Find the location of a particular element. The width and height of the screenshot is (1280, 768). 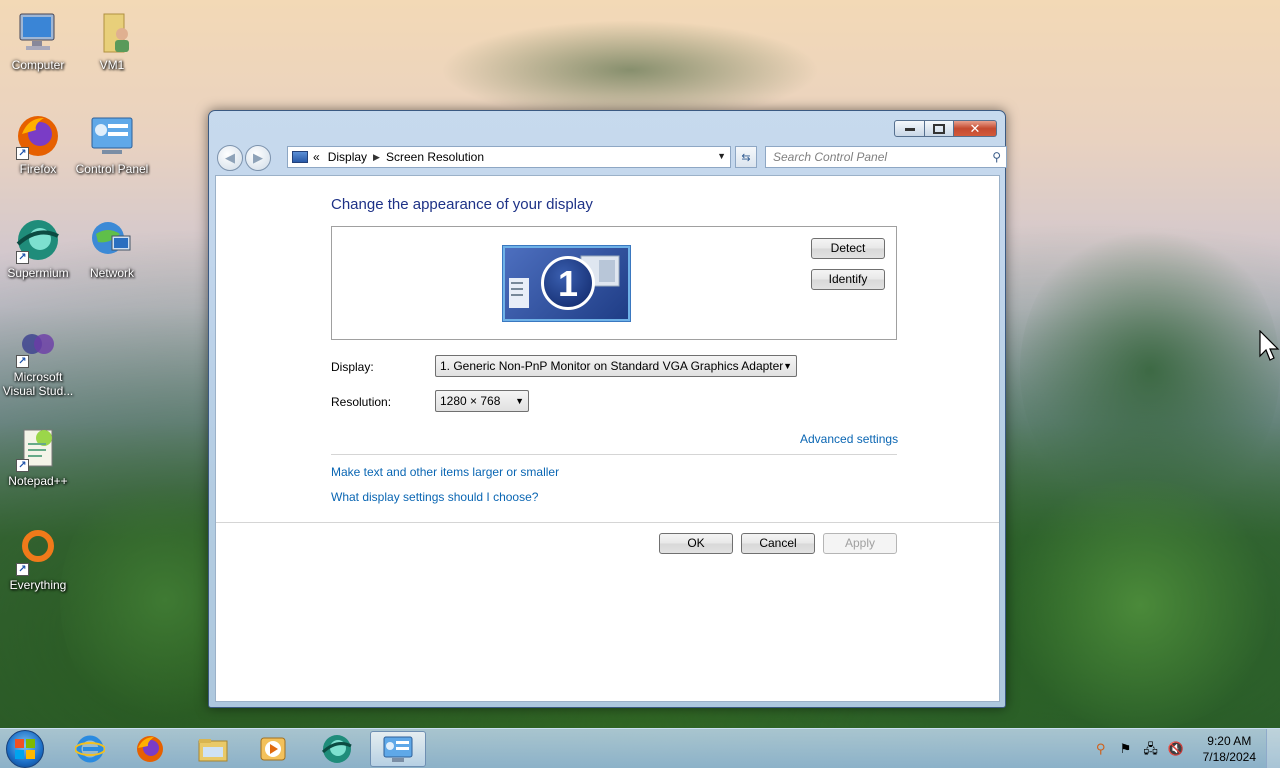

page-title: Change the appearance of your display is located at coordinates (462, 204).